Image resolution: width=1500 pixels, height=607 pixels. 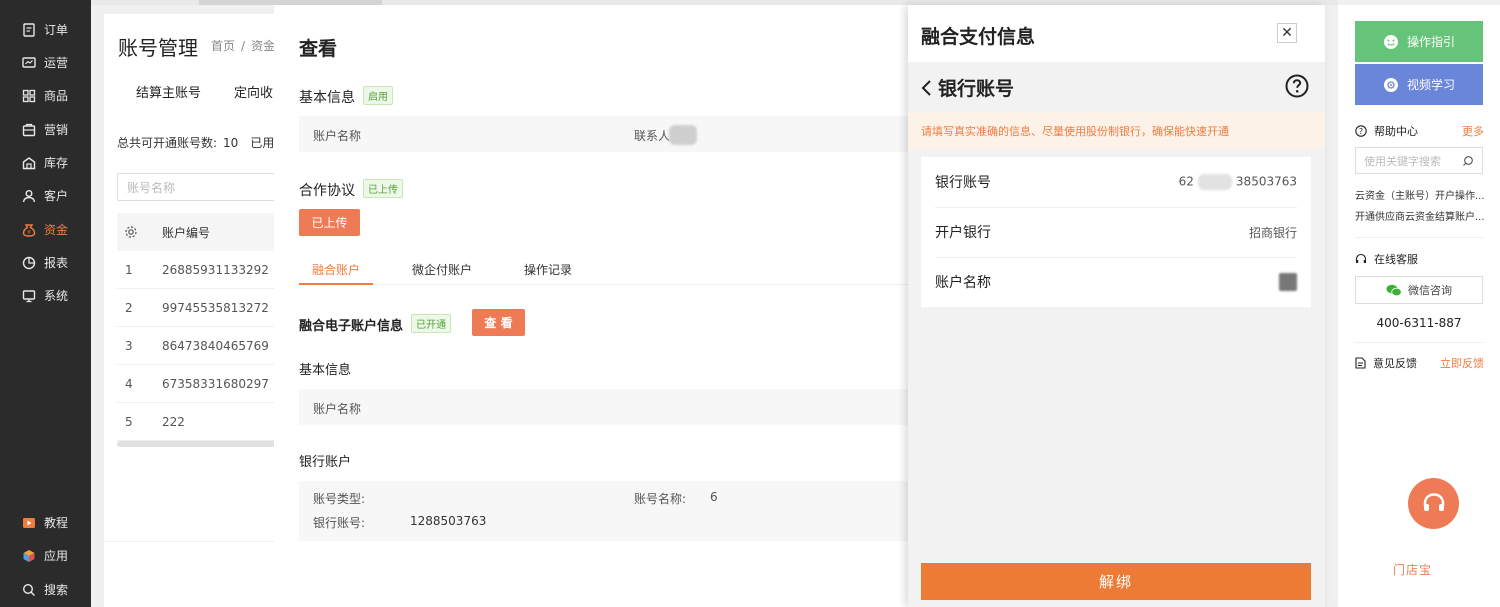 I want to click on fusion-account-title: 融合电子账户信息 已开通, so click(x=375, y=324).